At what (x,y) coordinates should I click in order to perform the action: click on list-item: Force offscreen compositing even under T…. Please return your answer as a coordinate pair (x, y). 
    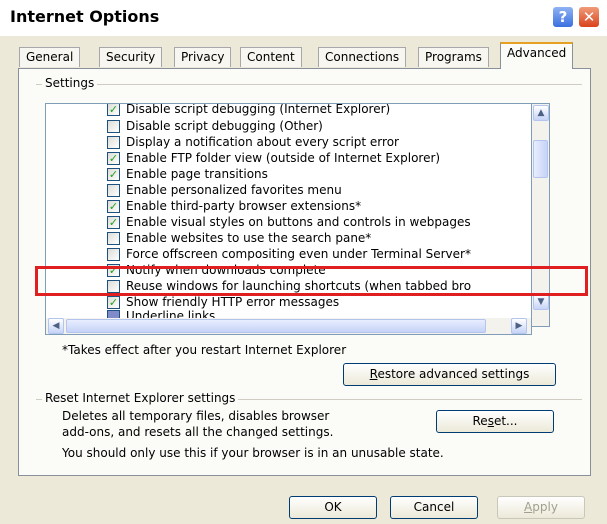
    Looking at the image, I should click on (281, 254).